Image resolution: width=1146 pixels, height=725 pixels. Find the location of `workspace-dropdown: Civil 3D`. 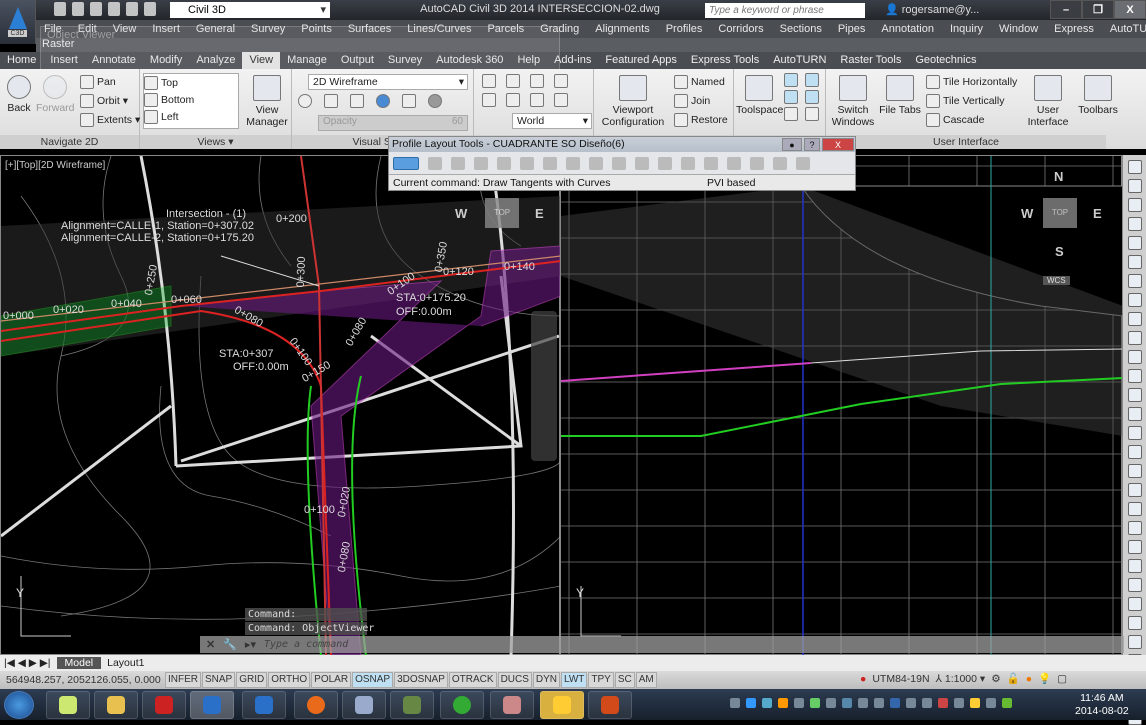

workspace-dropdown: Civil 3D is located at coordinates (250, 10).